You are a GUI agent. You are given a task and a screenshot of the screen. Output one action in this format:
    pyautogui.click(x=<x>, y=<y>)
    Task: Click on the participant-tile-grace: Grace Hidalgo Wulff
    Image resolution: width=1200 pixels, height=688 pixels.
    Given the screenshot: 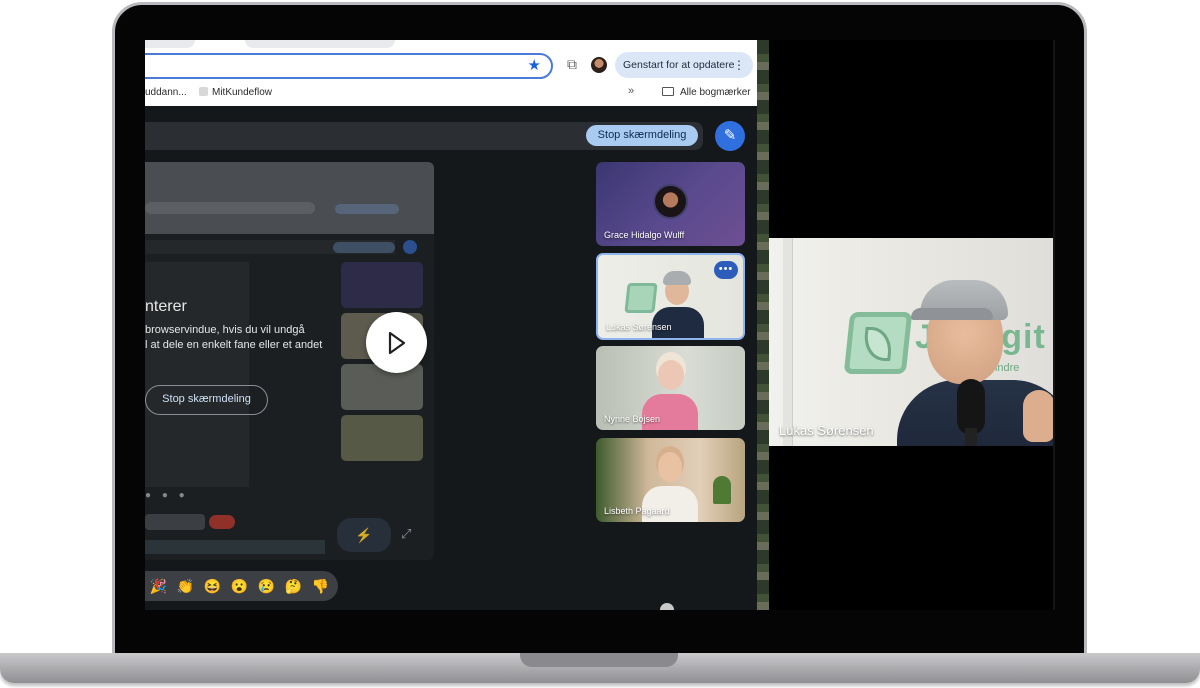 What is the action you would take?
    pyautogui.click(x=670, y=204)
    